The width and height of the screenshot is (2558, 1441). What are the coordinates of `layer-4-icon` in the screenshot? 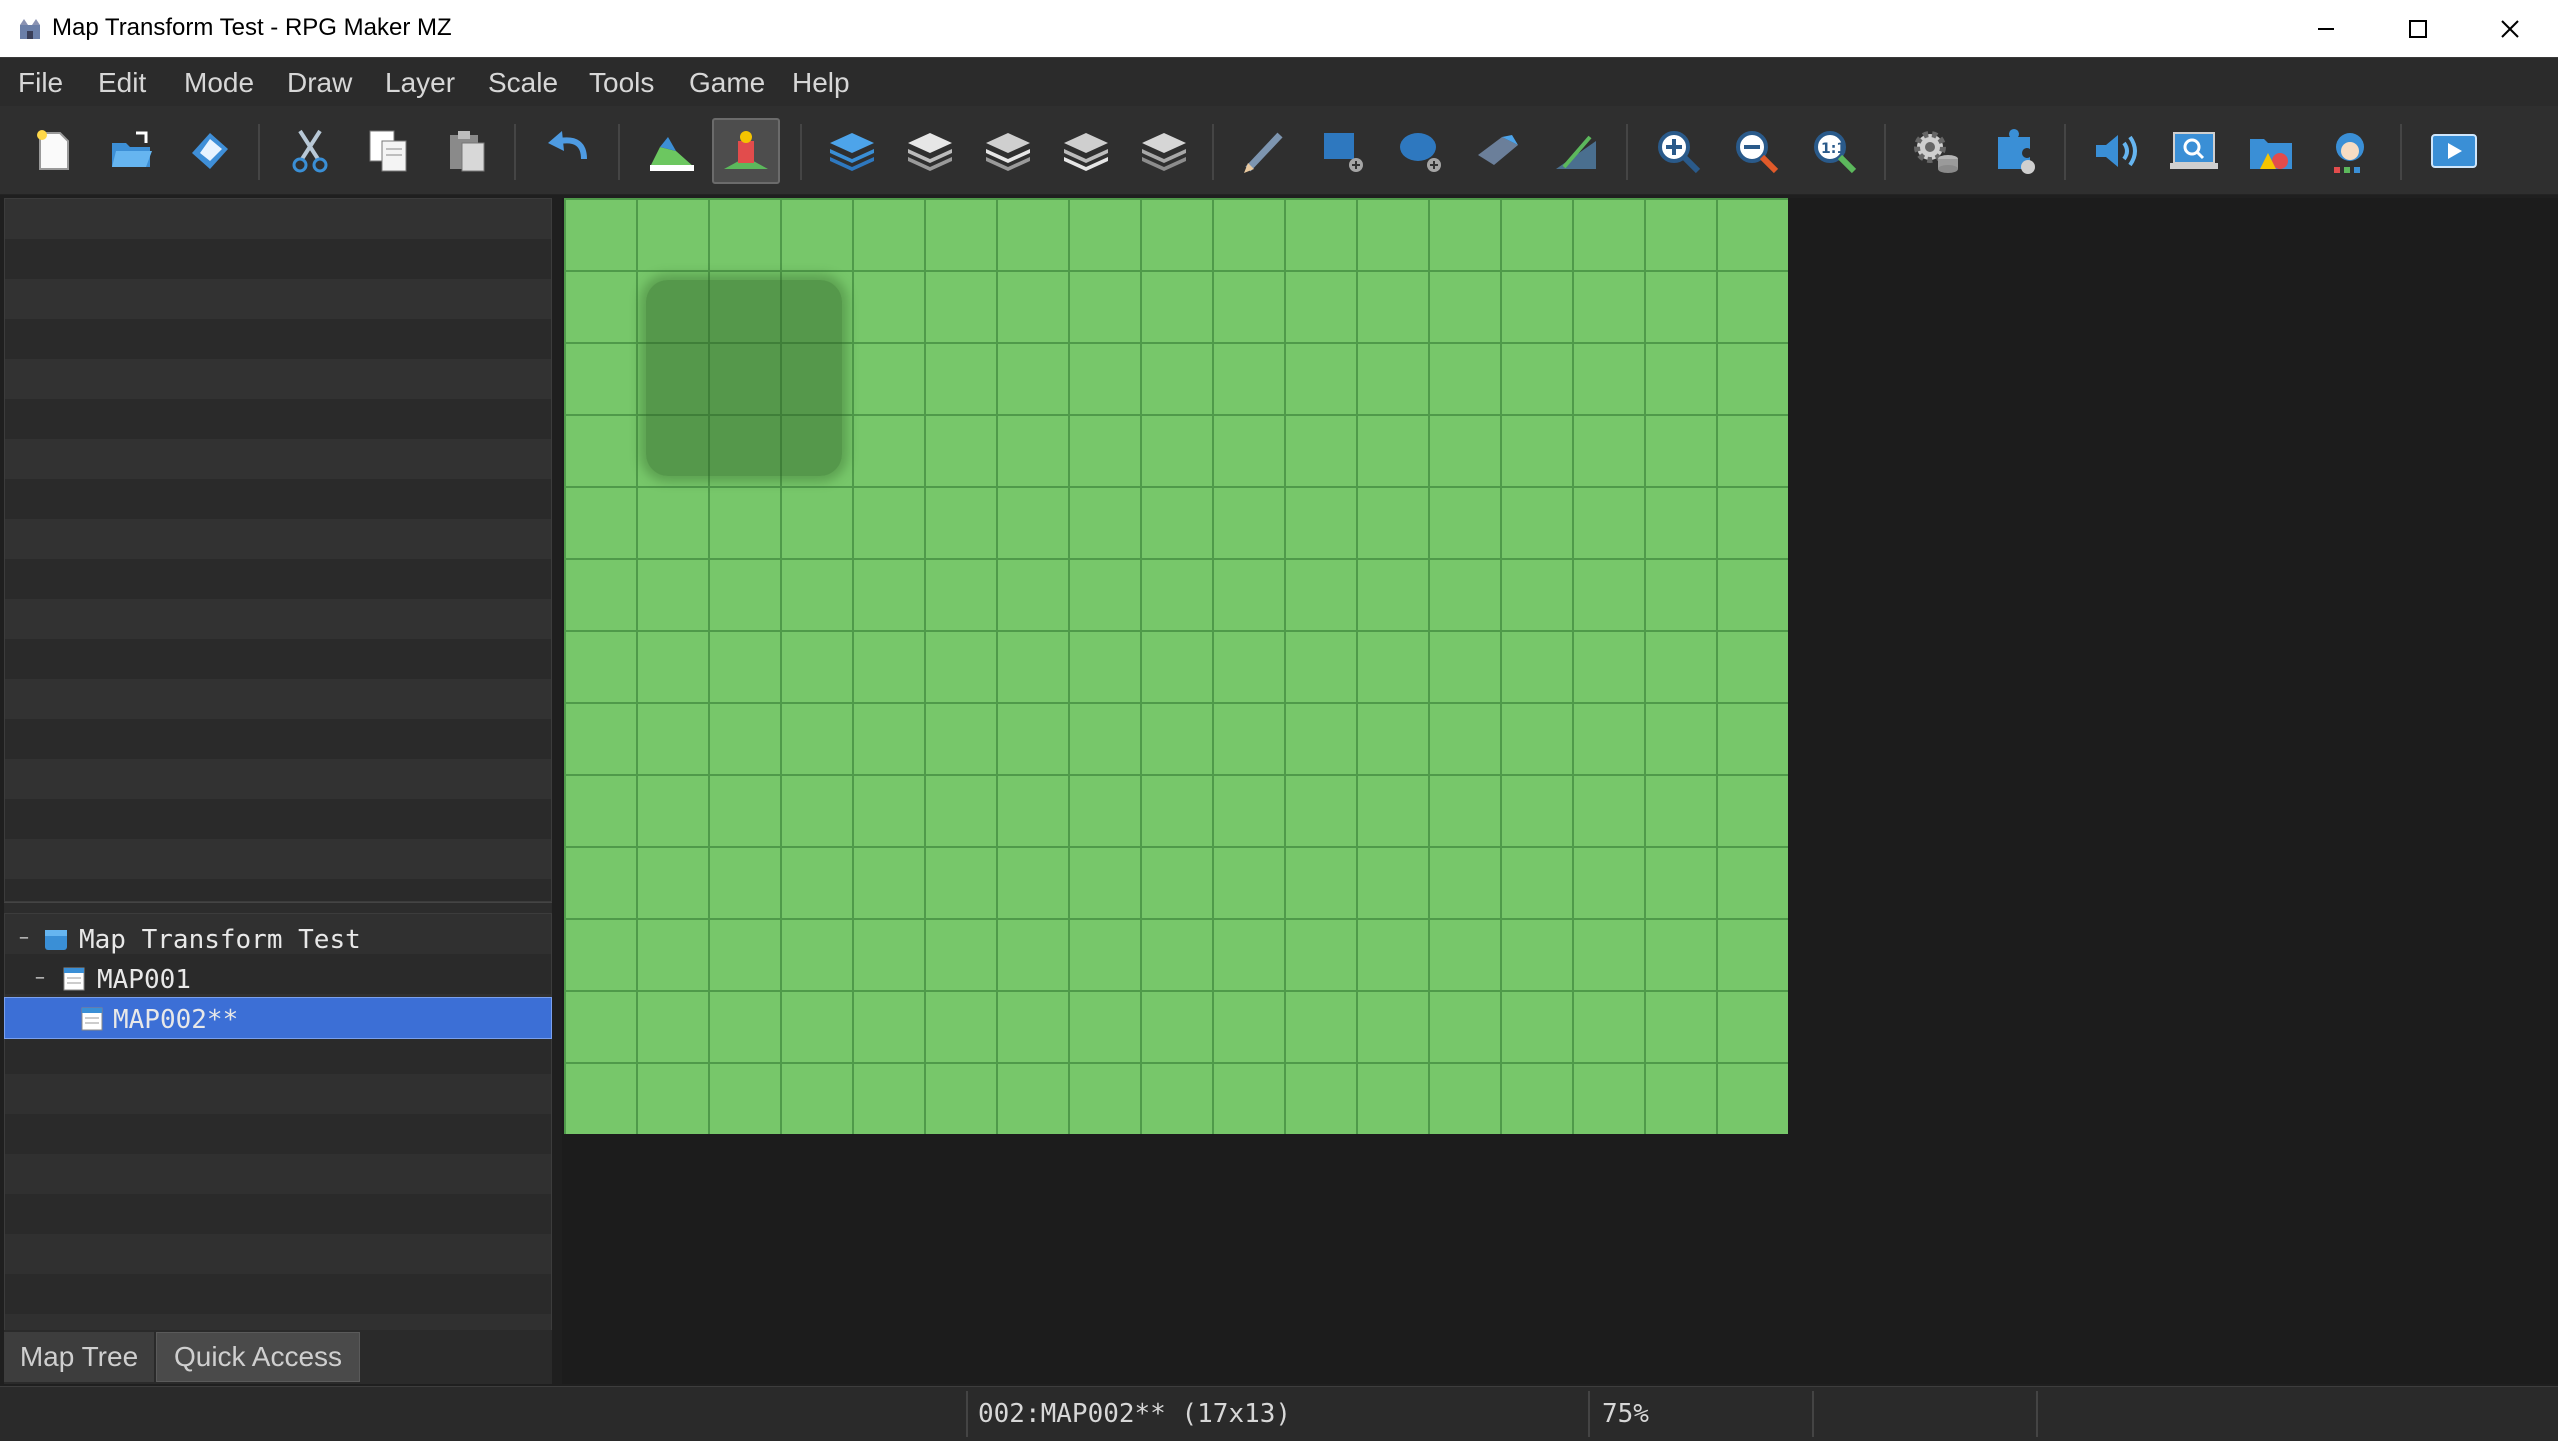 It's located at (1164, 152).